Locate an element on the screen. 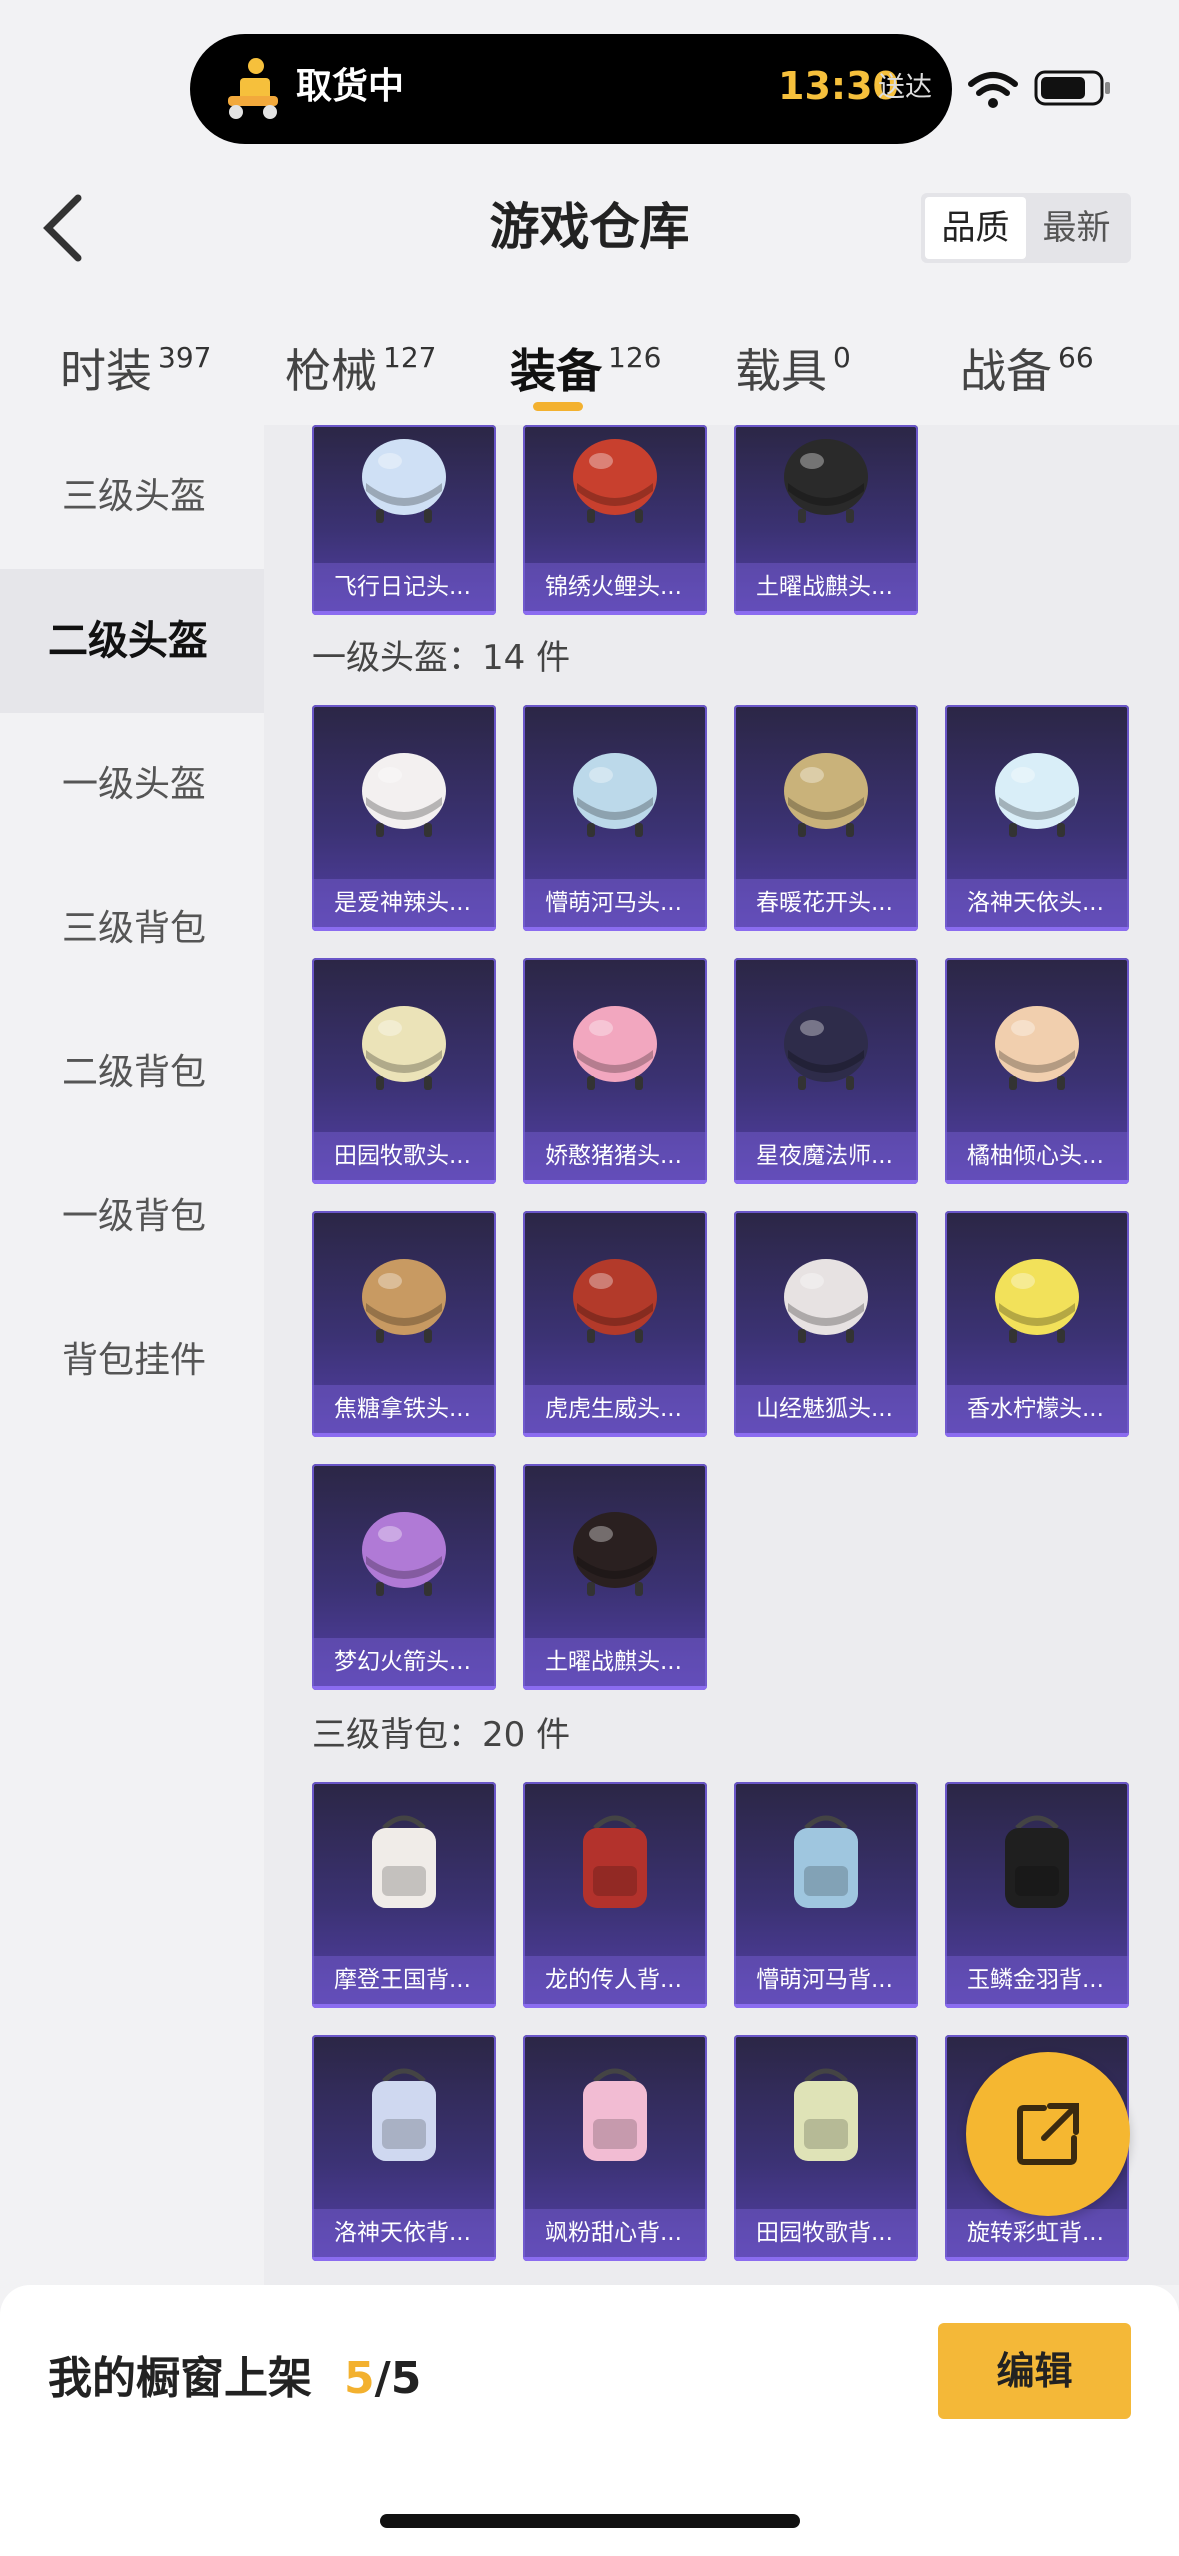 Image resolution: width=1179 pixels, height=2556 pixels. wifi-icon is located at coordinates (993, 90).